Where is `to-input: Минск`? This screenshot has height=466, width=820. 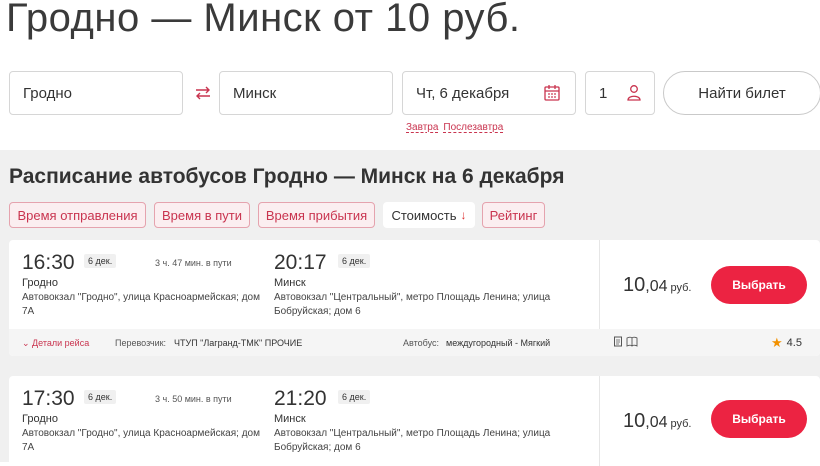
to-input: Минск is located at coordinates (306, 93).